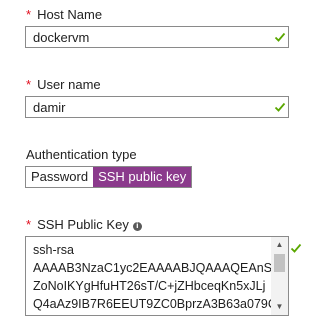  I want to click on user-name-label: * User name, so click(63, 85).